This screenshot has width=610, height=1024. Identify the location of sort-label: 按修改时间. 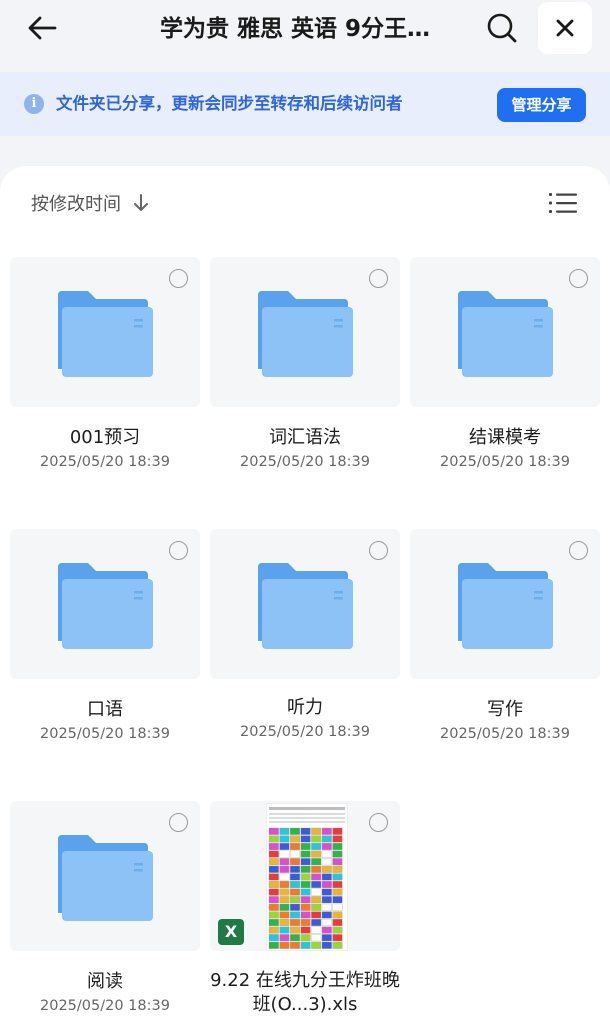
(76, 204).